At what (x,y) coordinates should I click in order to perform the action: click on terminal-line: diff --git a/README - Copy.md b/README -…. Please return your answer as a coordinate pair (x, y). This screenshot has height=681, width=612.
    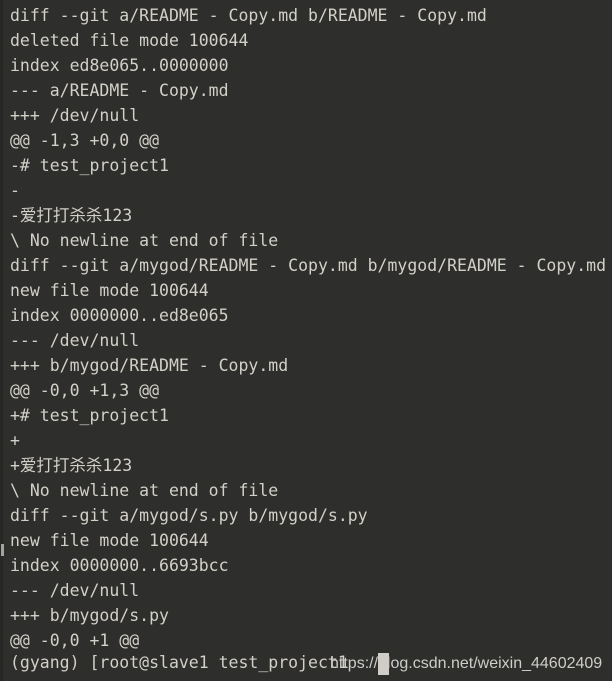
    Looking at the image, I should click on (248, 15).